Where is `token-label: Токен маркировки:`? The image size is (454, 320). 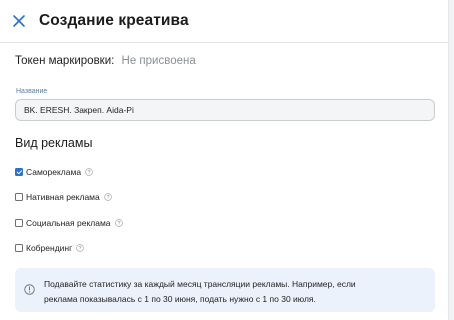
token-label: Токен маркировки: is located at coordinates (65, 61).